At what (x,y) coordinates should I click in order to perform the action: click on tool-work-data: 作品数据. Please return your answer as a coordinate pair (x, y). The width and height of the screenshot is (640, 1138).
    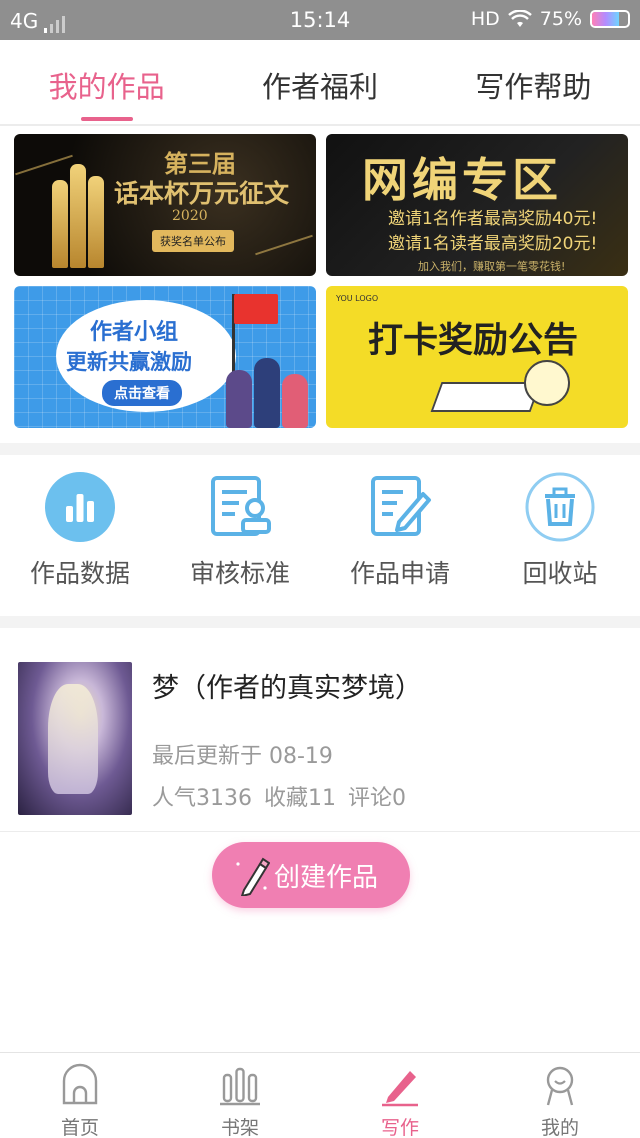
    Looking at the image, I should click on (80, 537).